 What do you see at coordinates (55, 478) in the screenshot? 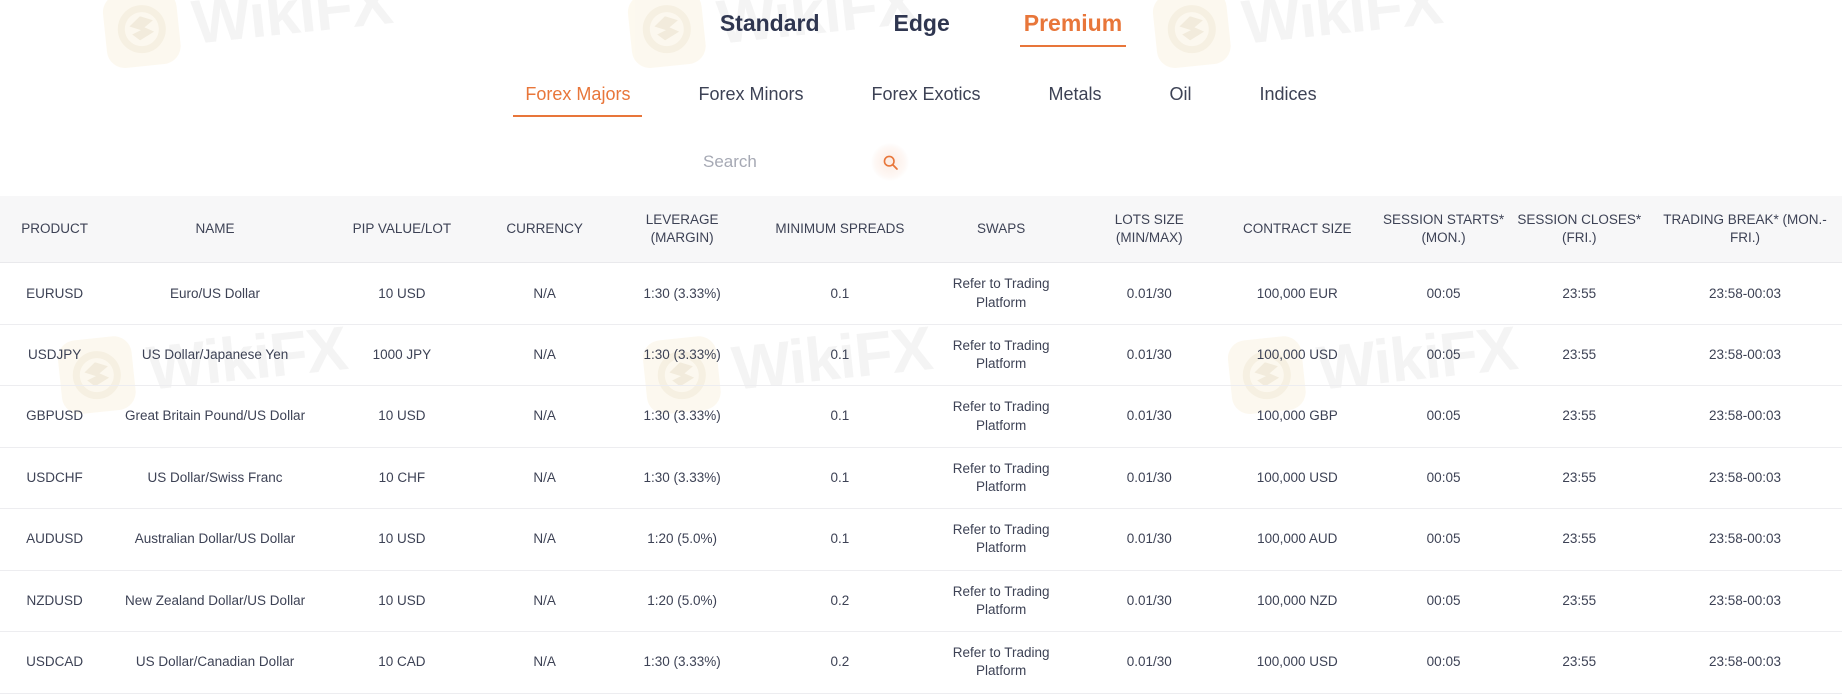
I see `cell-product: USDCHF` at bounding box center [55, 478].